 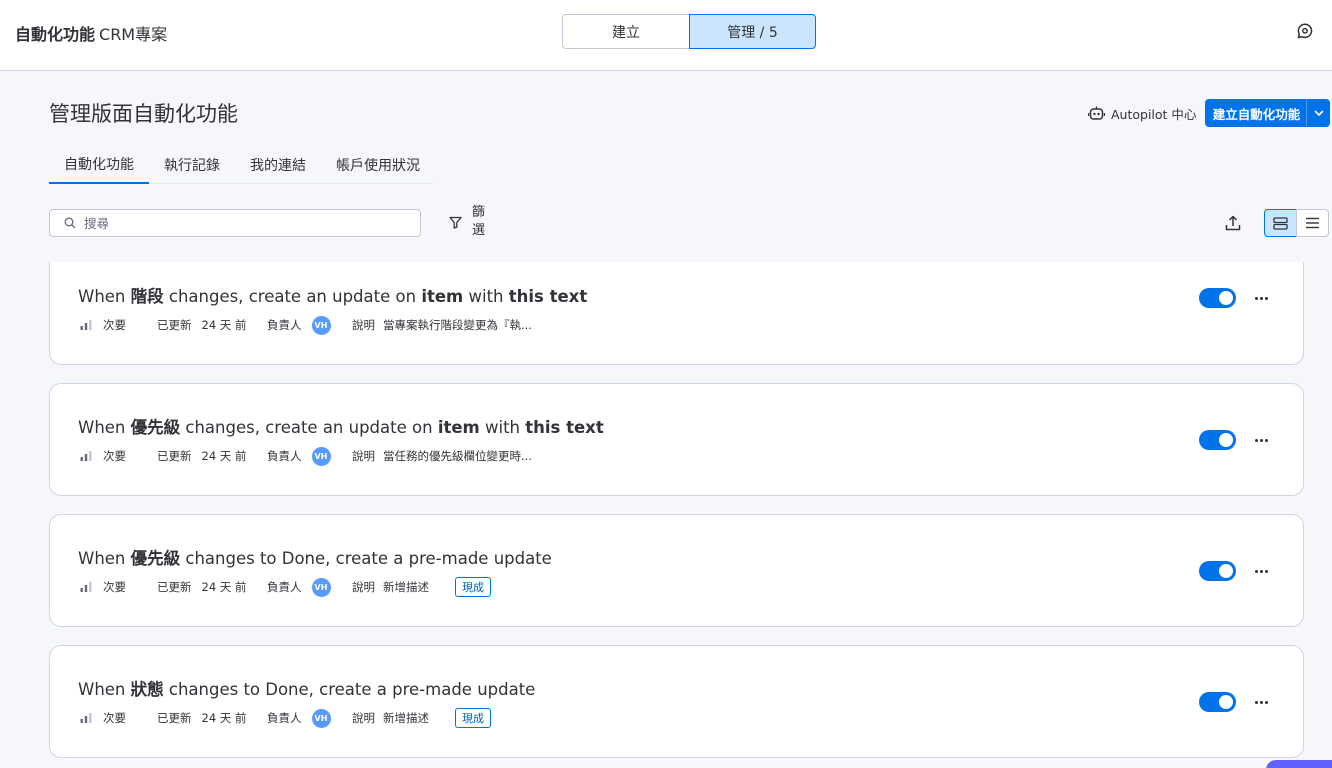 I want to click on help-widget-button, so click(x=1299, y=764).